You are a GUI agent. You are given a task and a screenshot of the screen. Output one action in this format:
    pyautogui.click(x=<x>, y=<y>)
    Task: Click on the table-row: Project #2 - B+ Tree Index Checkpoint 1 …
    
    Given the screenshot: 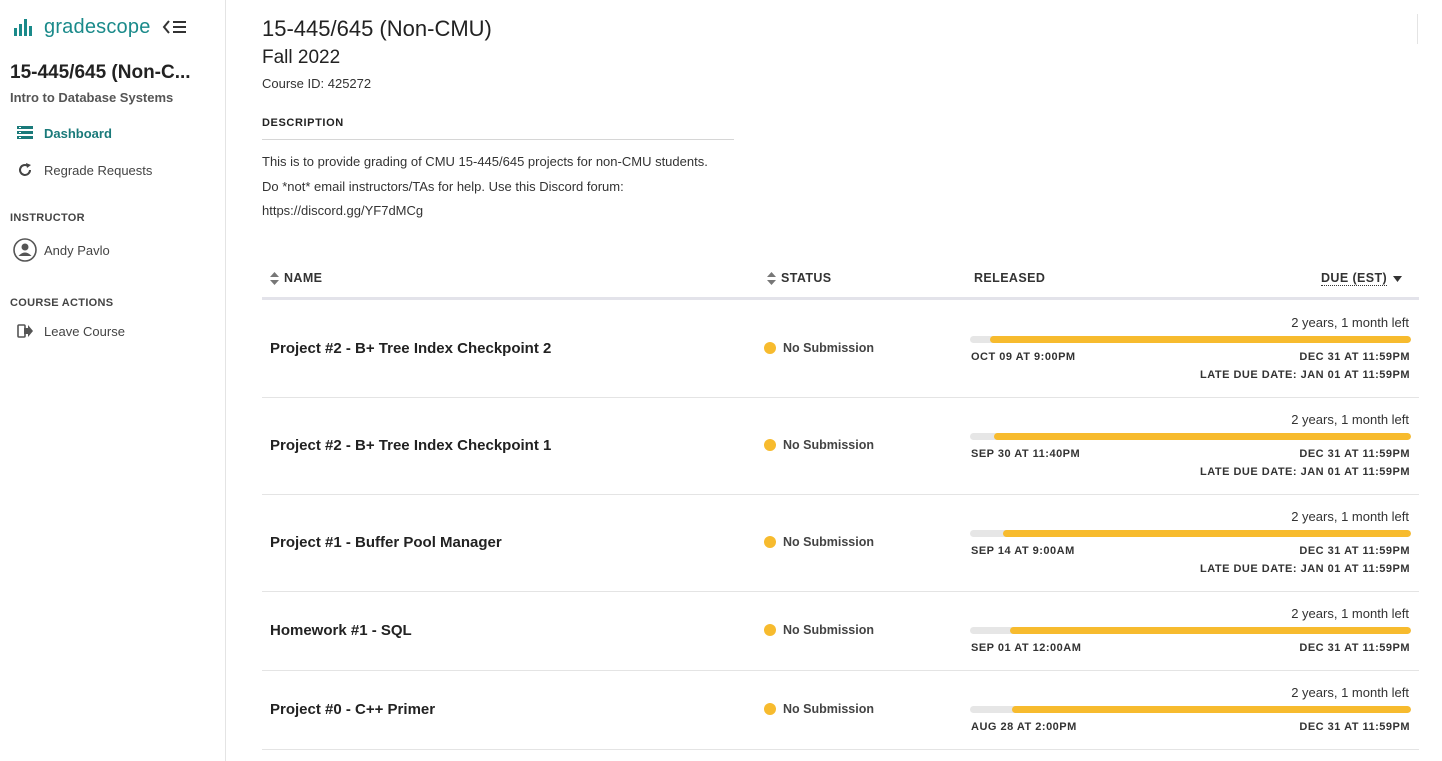 What is the action you would take?
    pyautogui.click(x=840, y=446)
    